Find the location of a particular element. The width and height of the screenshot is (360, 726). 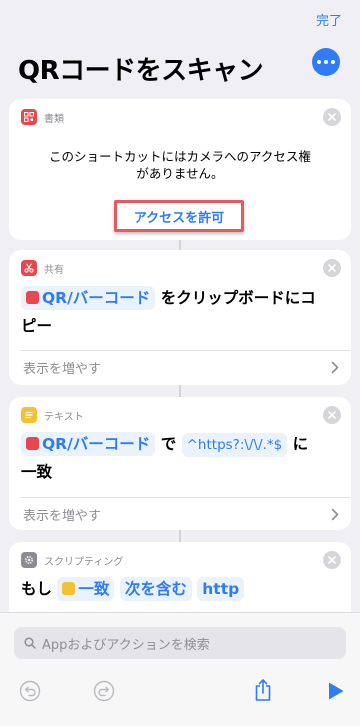

card-header: テキスト is located at coordinates (52, 415).